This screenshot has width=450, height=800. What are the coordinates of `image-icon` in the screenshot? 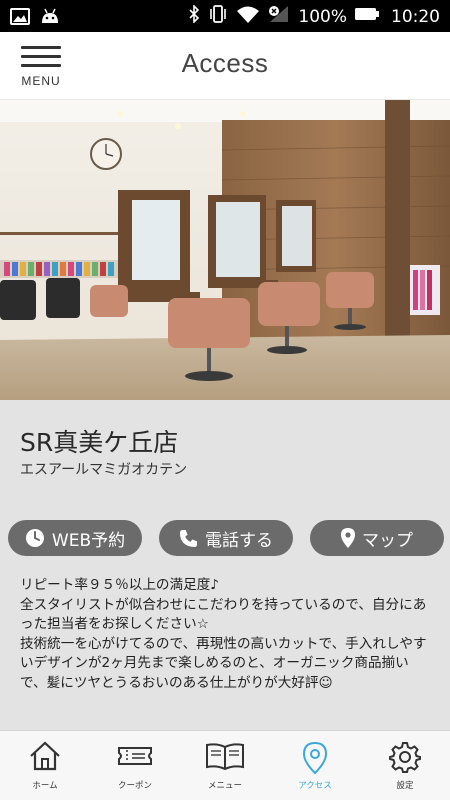 It's located at (20, 18).